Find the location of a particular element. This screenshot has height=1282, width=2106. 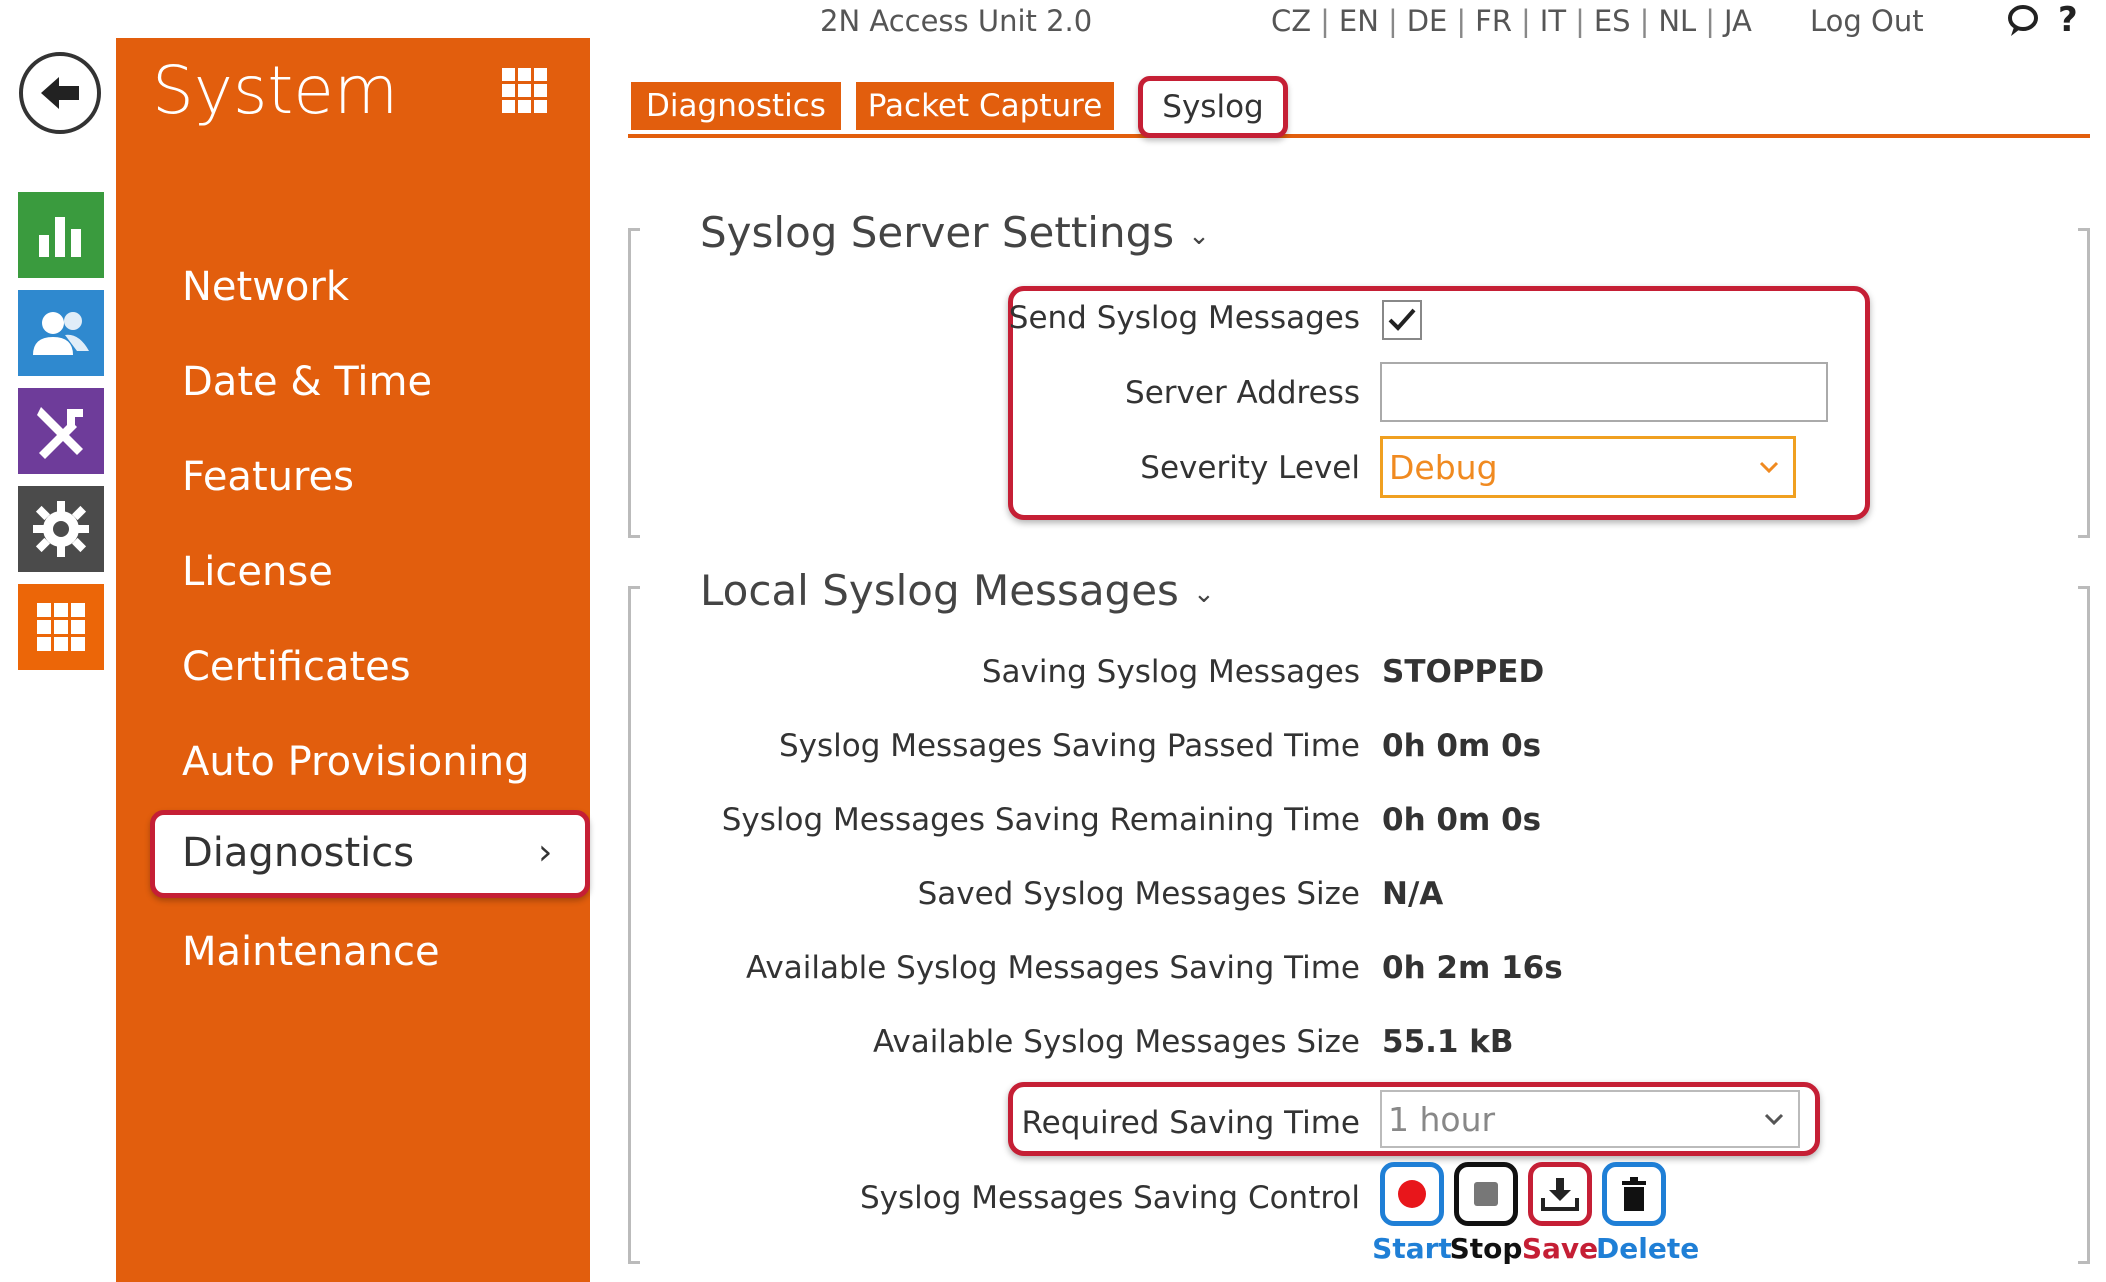

grid-icon is located at coordinates (61, 627).